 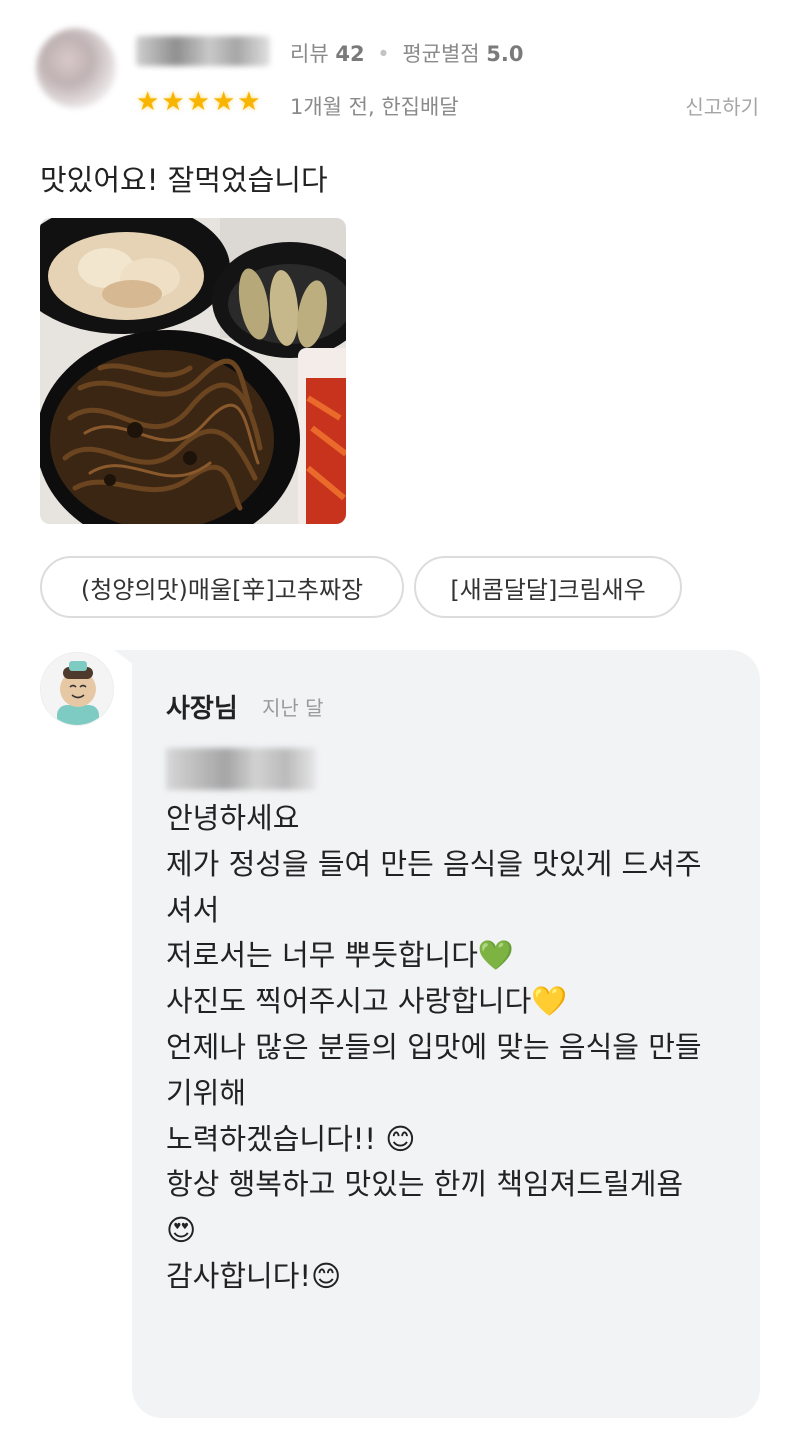 I want to click on owner-avatar, so click(x=77, y=689).